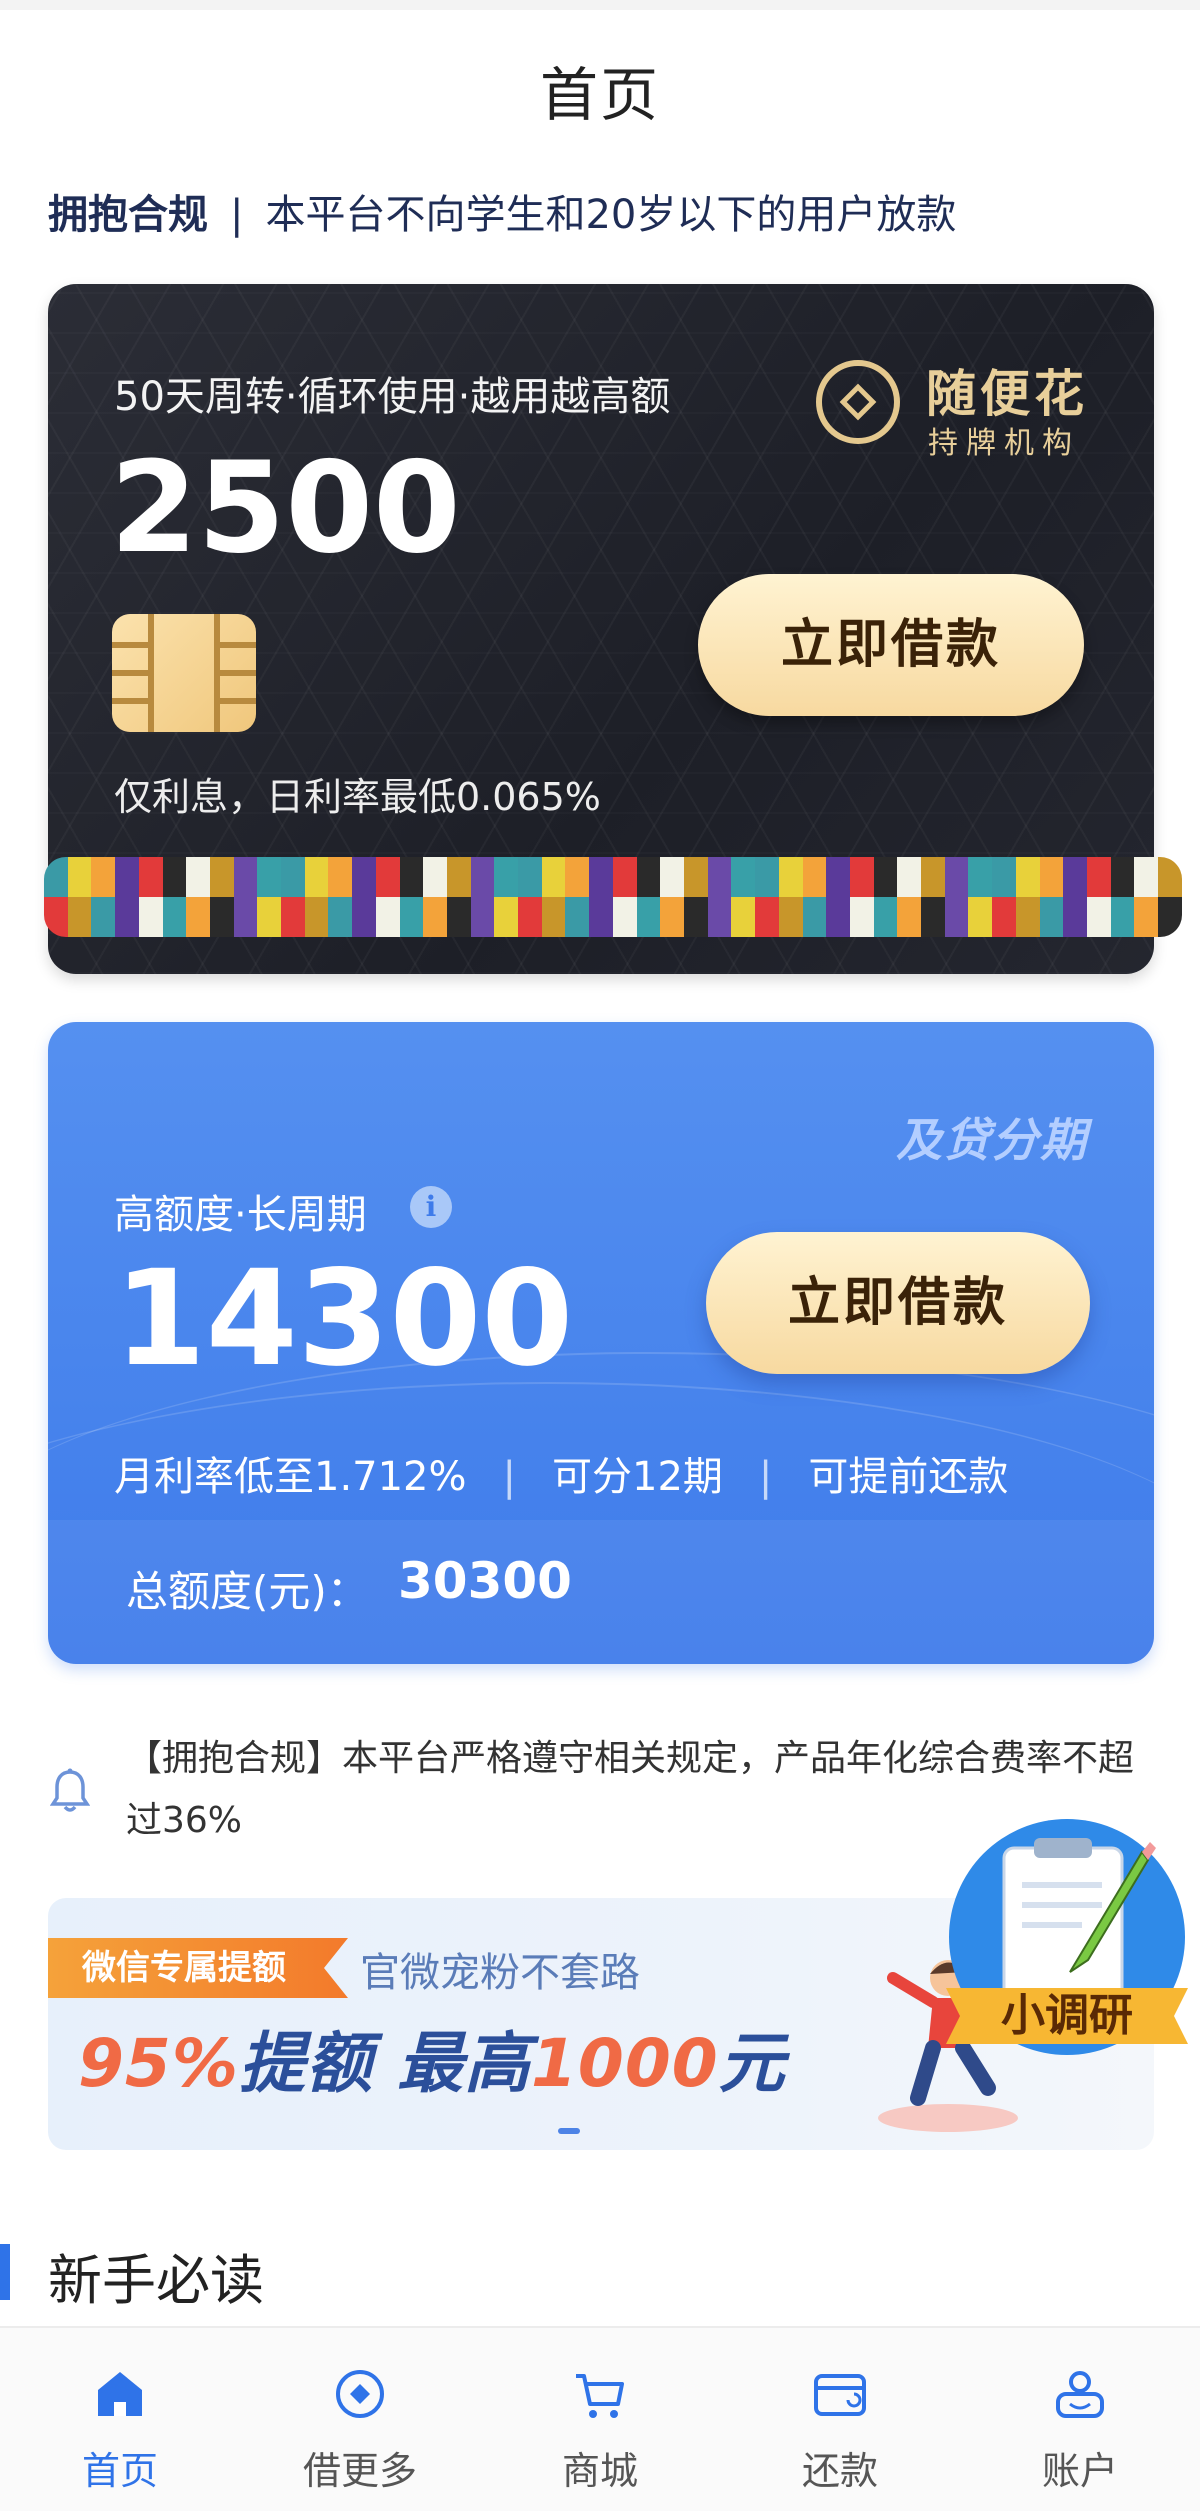  I want to click on tab-home: 首页, so click(120, 2419).